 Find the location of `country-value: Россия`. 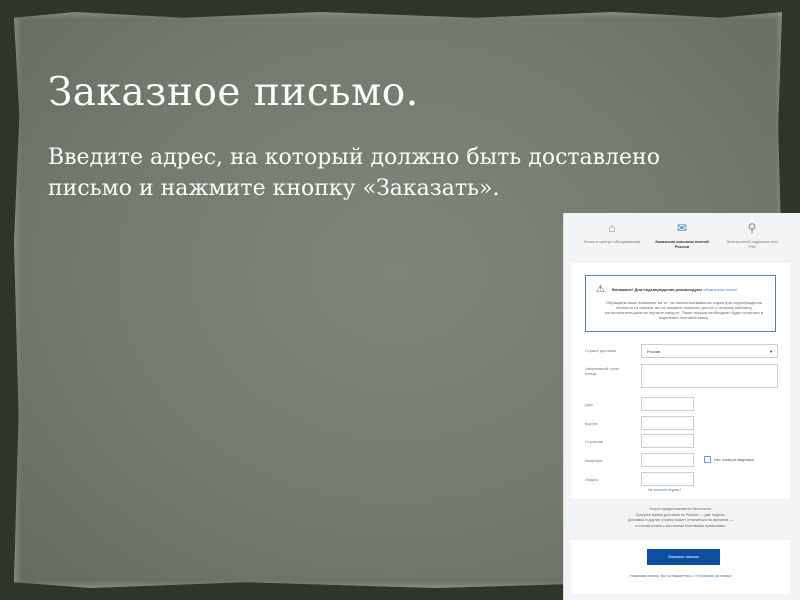

country-value: Россия is located at coordinates (654, 351).